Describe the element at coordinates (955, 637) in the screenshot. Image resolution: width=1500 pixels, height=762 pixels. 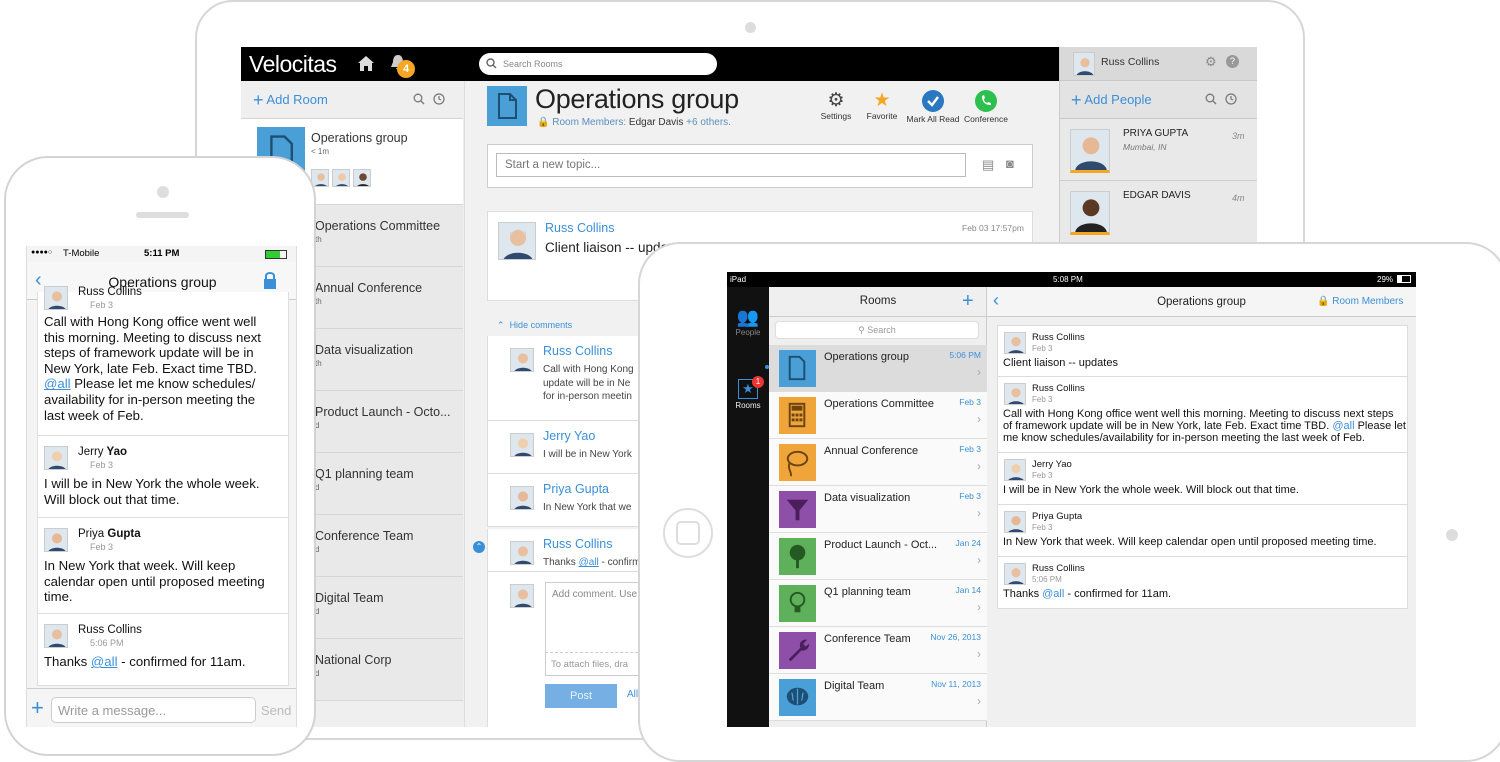
I see `tablet-room-date: Nov 26, 2013` at that location.